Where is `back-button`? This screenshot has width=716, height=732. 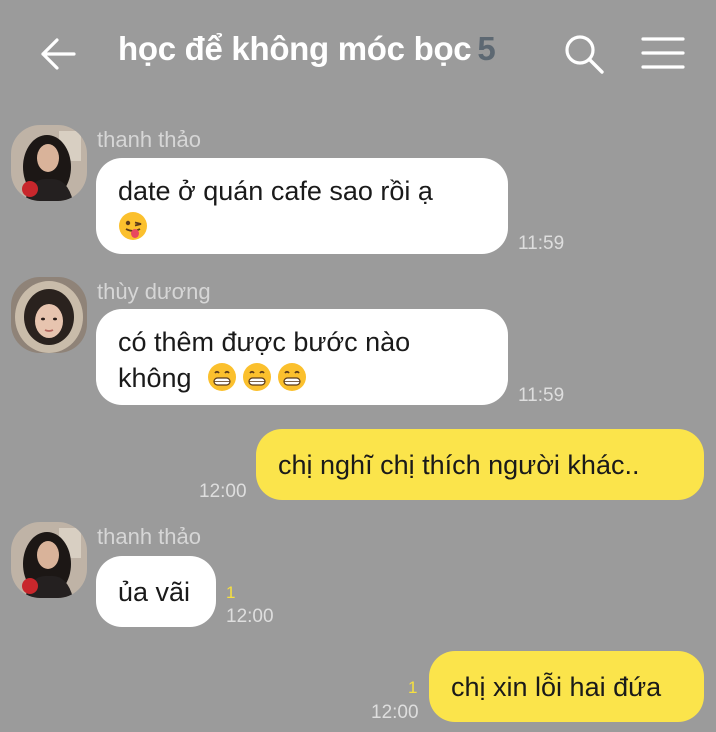
back-button is located at coordinates (58, 54).